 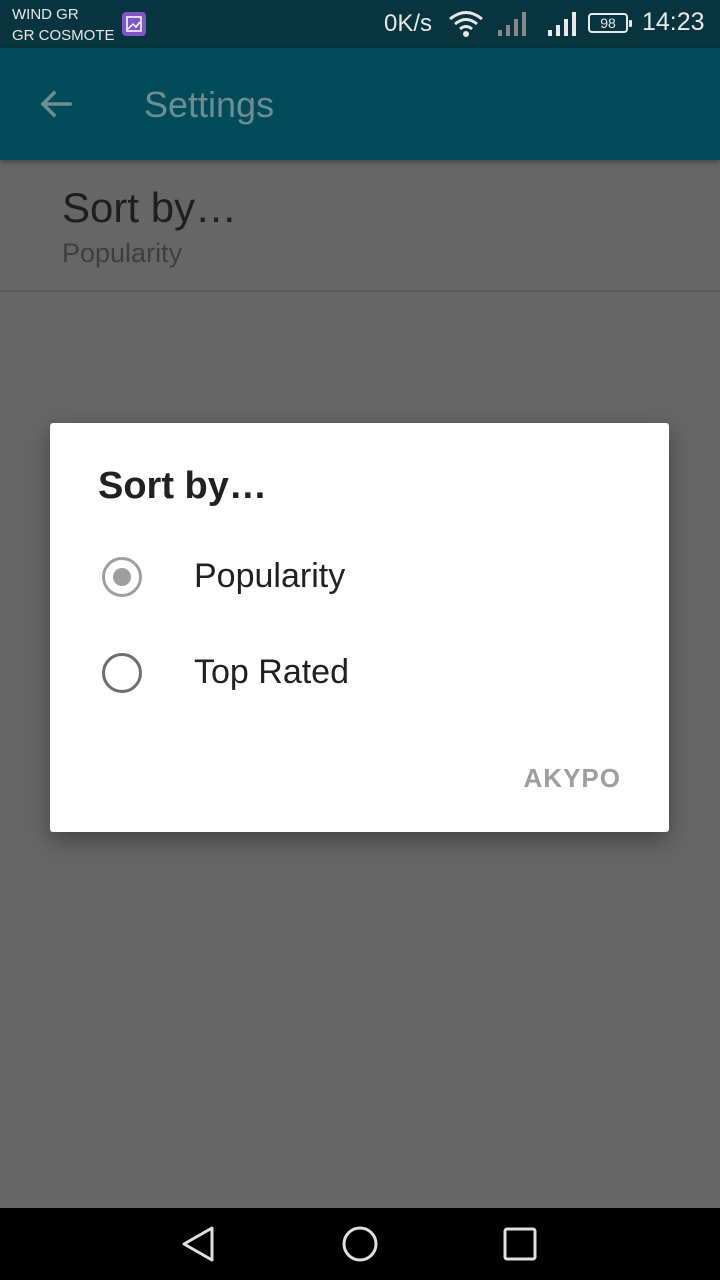 What do you see at coordinates (610, 23) in the screenshot?
I see `battery-indicator: 98` at bounding box center [610, 23].